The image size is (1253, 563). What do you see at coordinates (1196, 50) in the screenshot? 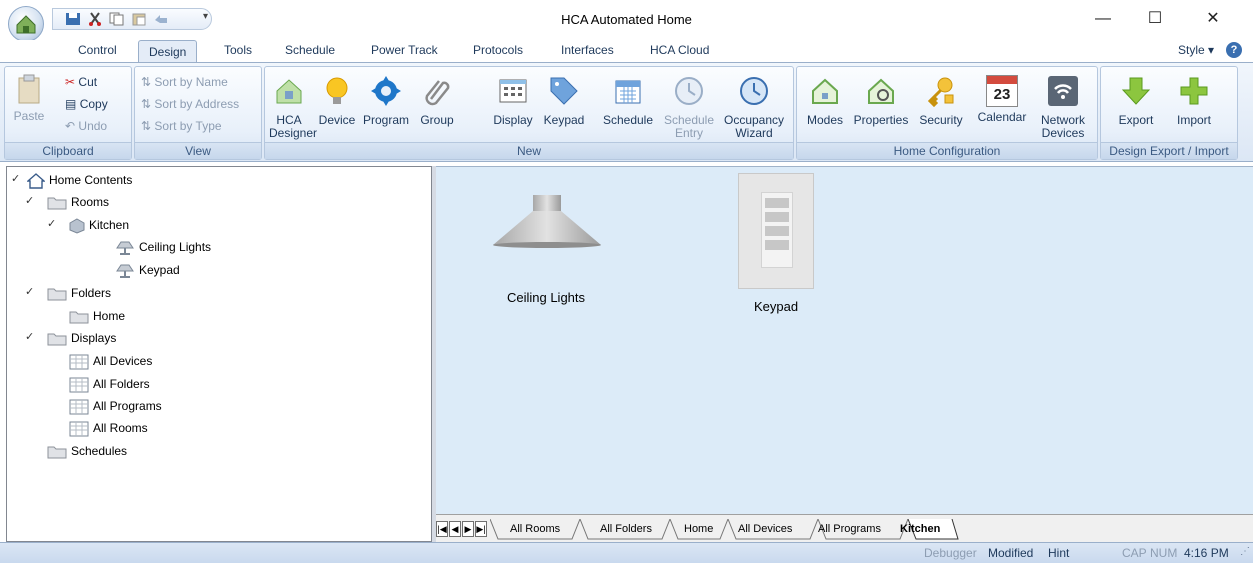
I see `style-menu: Style ▾` at bounding box center [1196, 50].